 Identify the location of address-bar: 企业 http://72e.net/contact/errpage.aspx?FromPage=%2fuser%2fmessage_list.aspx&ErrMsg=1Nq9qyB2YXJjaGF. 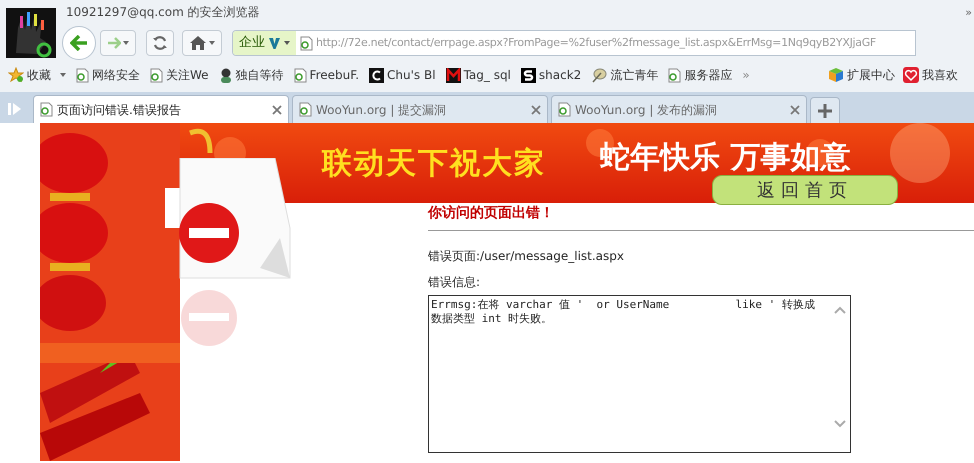
(574, 43).